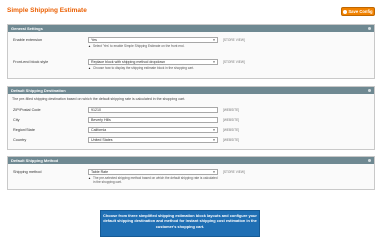 Image resolution: width=380 pixels, height=242 pixels. I want to click on country-scope: [WEBSITE], so click(231, 140).